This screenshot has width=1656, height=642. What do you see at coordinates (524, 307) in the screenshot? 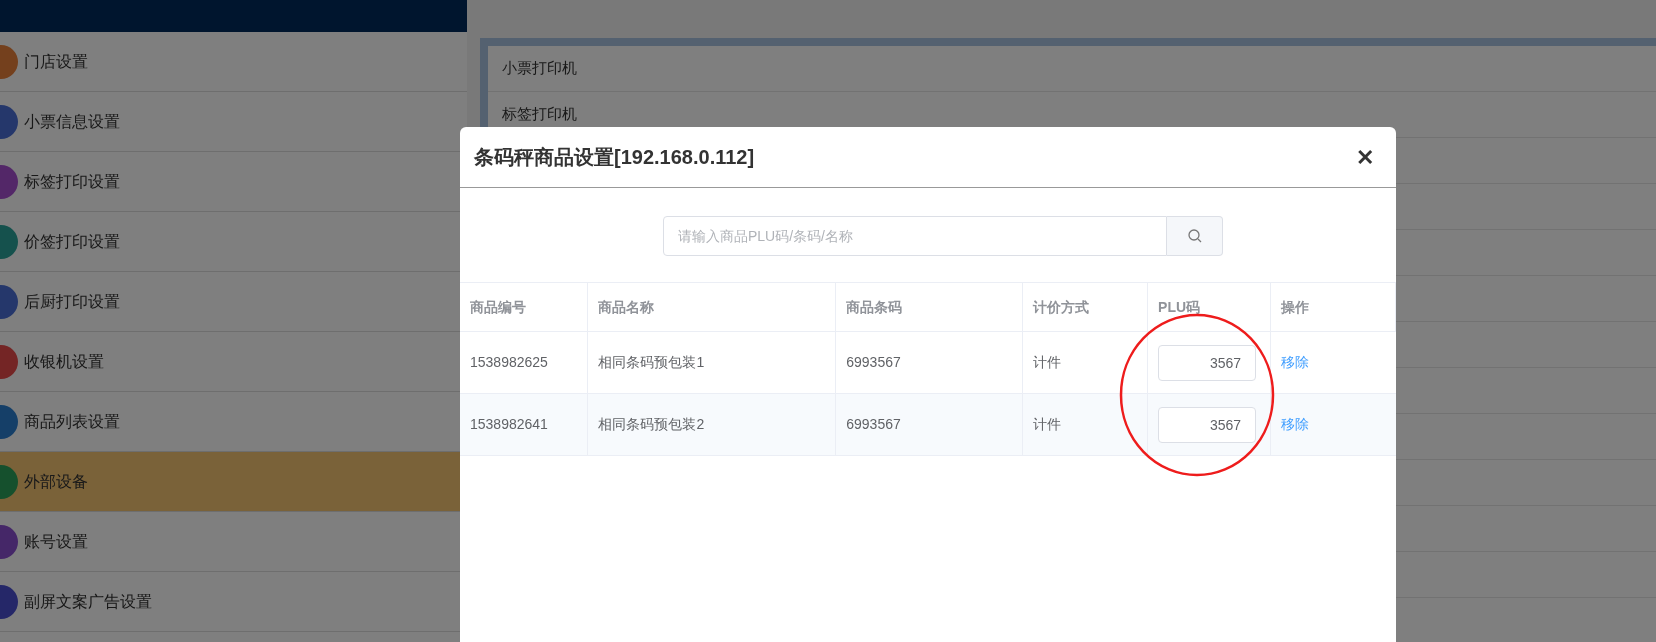
I see `column-header: 商品编号` at bounding box center [524, 307].